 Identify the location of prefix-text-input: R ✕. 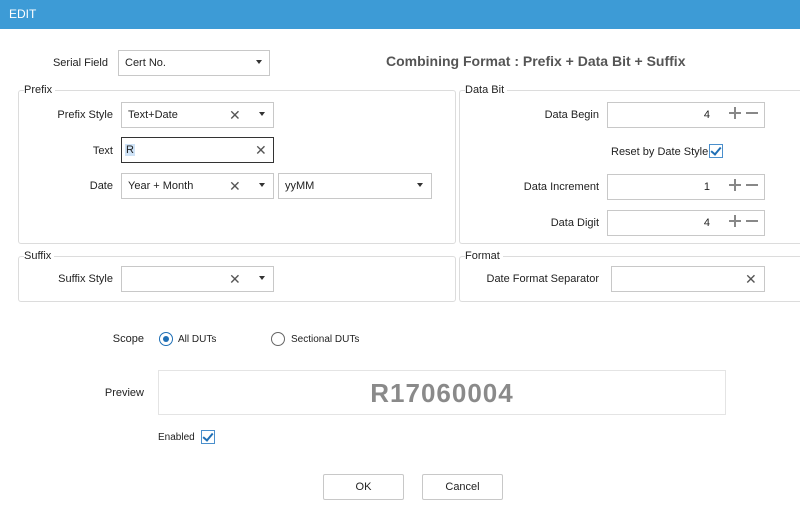
(197, 150).